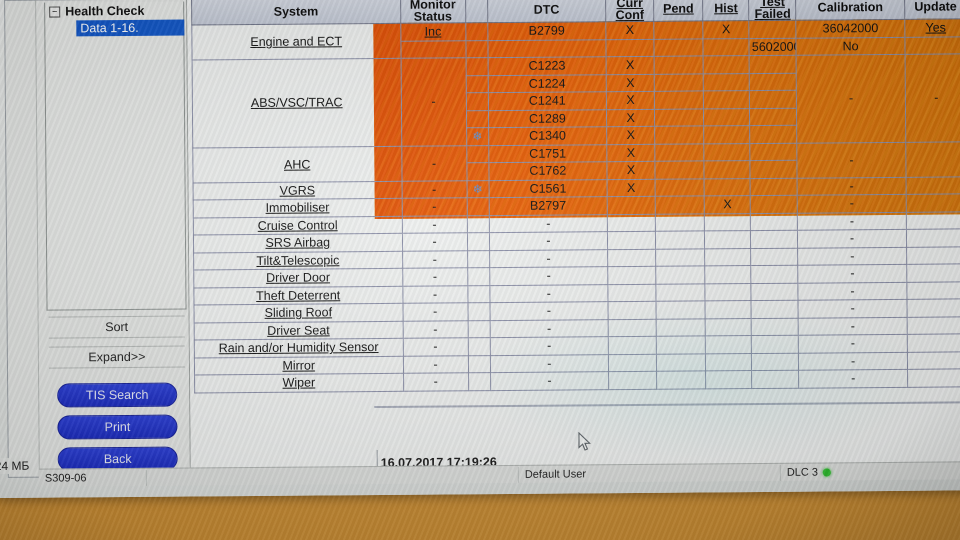 This screenshot has height=540, width=960. What do you see at coordinates (115, 156) in the screenshot?
I see `data-tree-panel: − Health Check Data 1-16.` at bounding box center [115, 156].